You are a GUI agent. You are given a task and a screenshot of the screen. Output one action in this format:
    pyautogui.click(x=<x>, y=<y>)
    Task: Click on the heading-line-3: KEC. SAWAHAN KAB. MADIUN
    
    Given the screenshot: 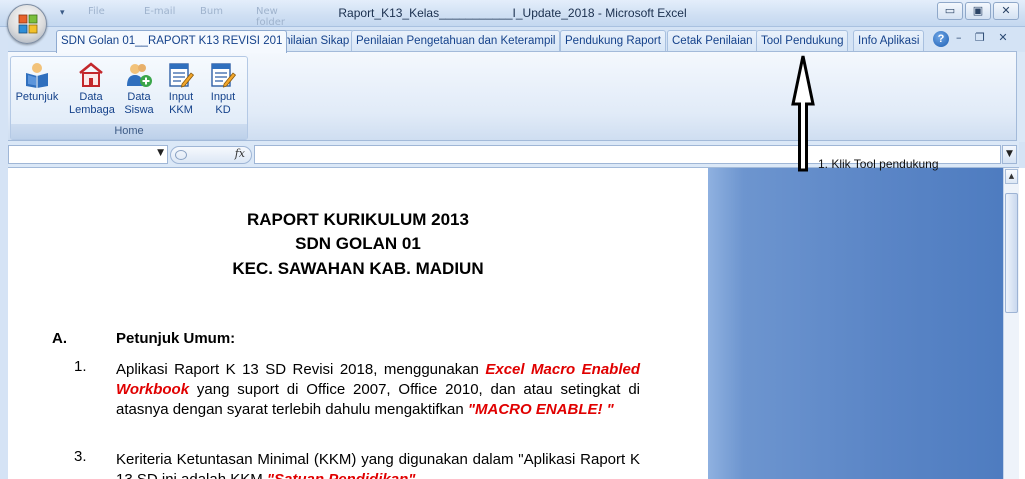 What is the action you would take?
    pyautogui.click(x=358, y=268)
    